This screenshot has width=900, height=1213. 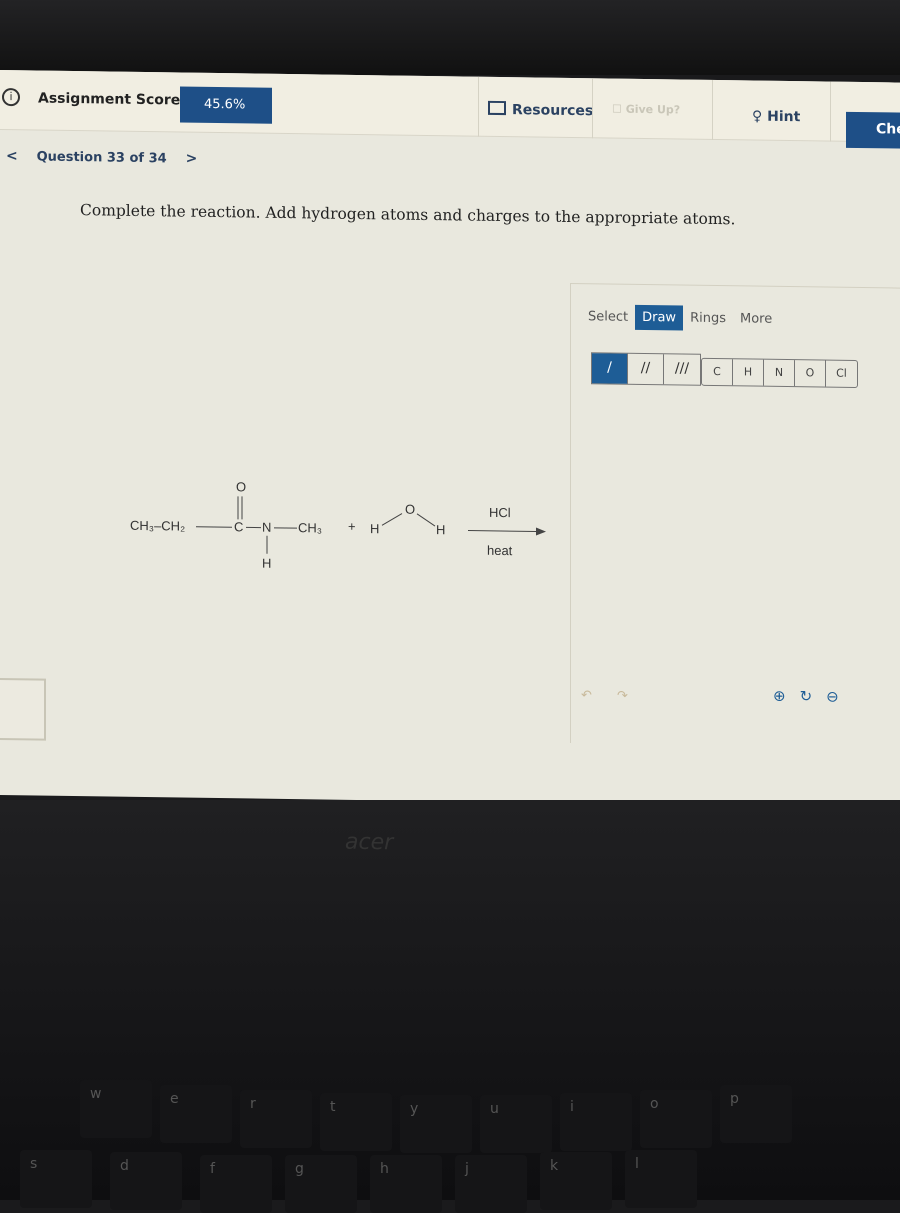 I want to click on key: t, so click(x=356, y=1122).